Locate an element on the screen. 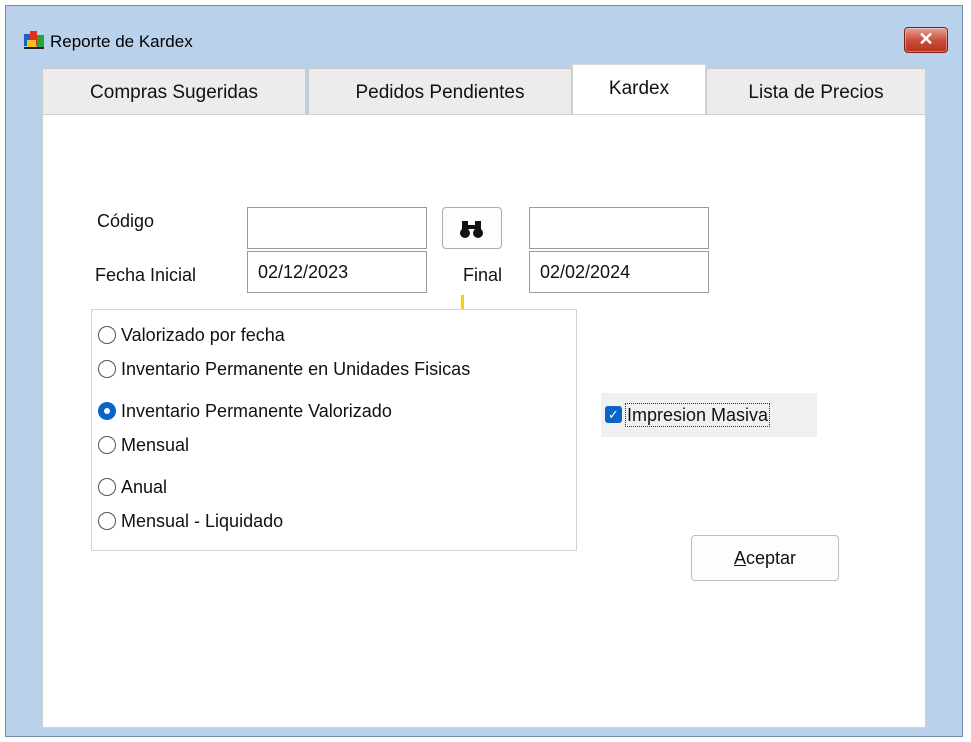  find-button is located at coordinates (472, 228).